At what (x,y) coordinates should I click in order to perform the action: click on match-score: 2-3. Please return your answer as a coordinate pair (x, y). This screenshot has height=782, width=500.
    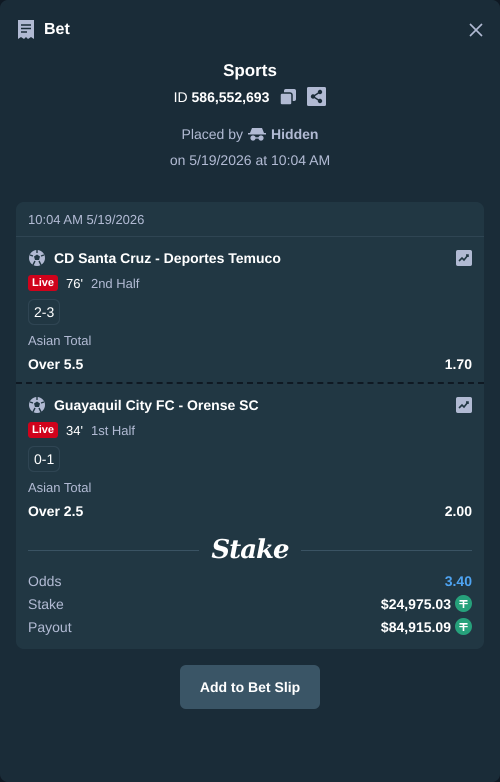
    Looking at the image, I should click on (44, 312).